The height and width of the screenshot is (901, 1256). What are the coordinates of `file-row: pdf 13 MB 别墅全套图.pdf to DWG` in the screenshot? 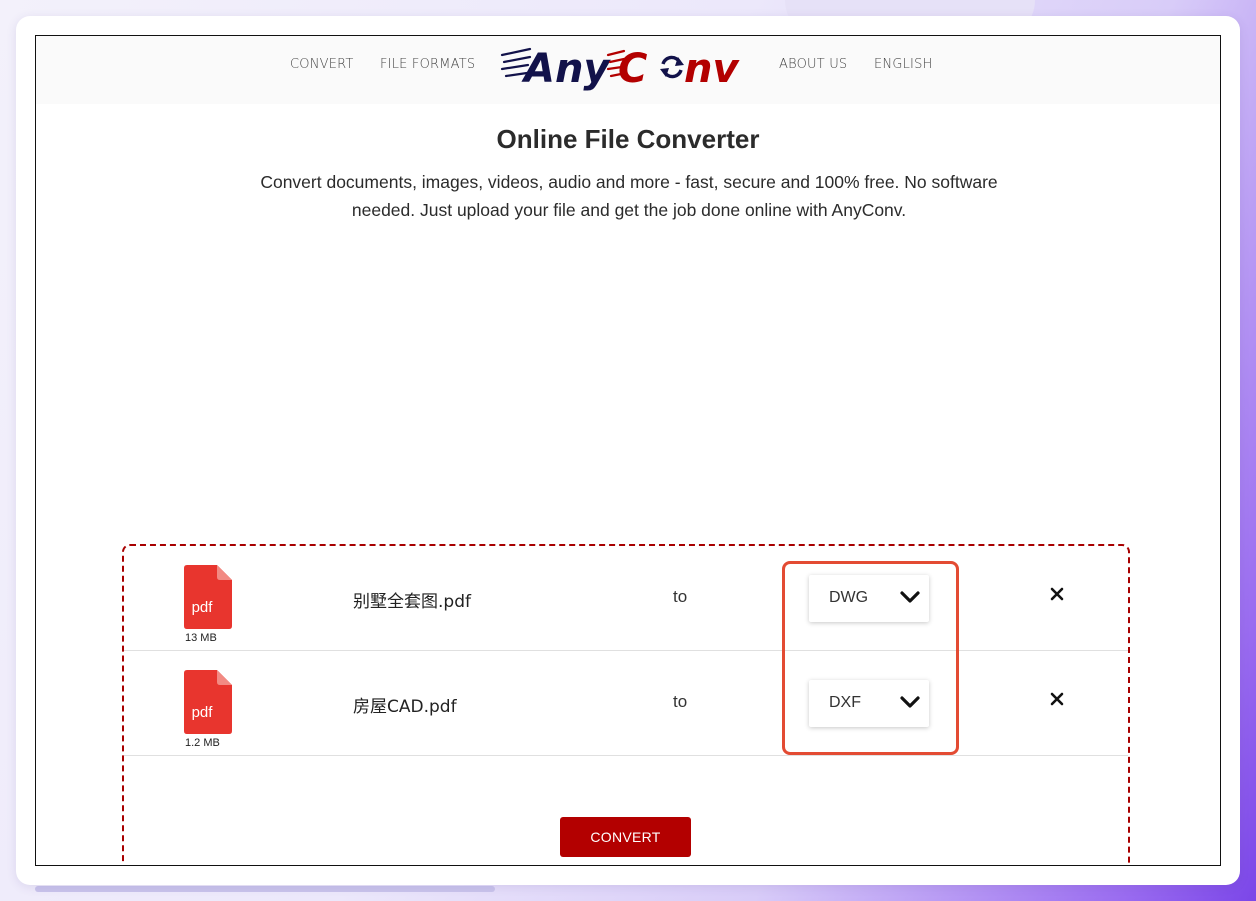 It's located at (626, 598).